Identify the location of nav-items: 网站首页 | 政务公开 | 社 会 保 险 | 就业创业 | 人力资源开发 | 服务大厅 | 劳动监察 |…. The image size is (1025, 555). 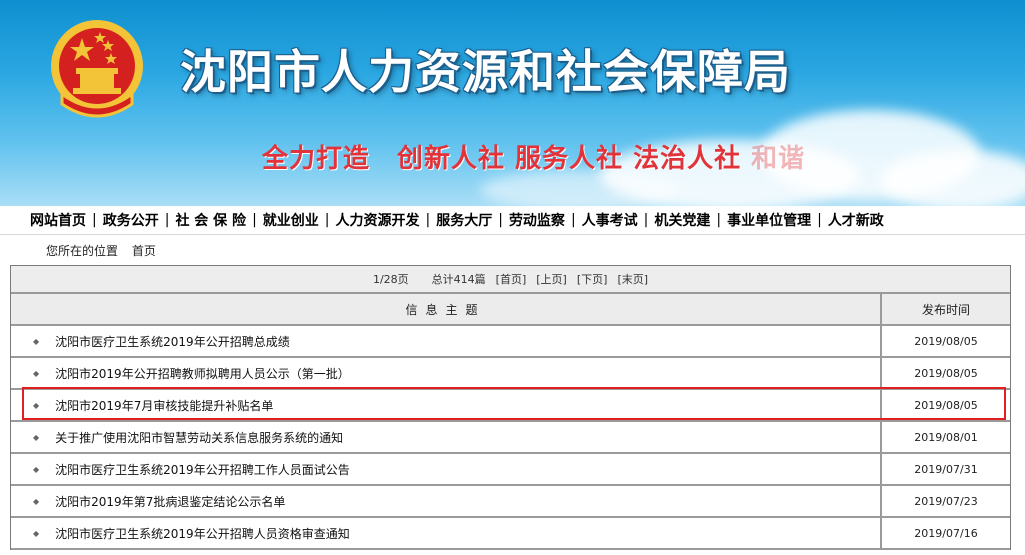
(457, 220).